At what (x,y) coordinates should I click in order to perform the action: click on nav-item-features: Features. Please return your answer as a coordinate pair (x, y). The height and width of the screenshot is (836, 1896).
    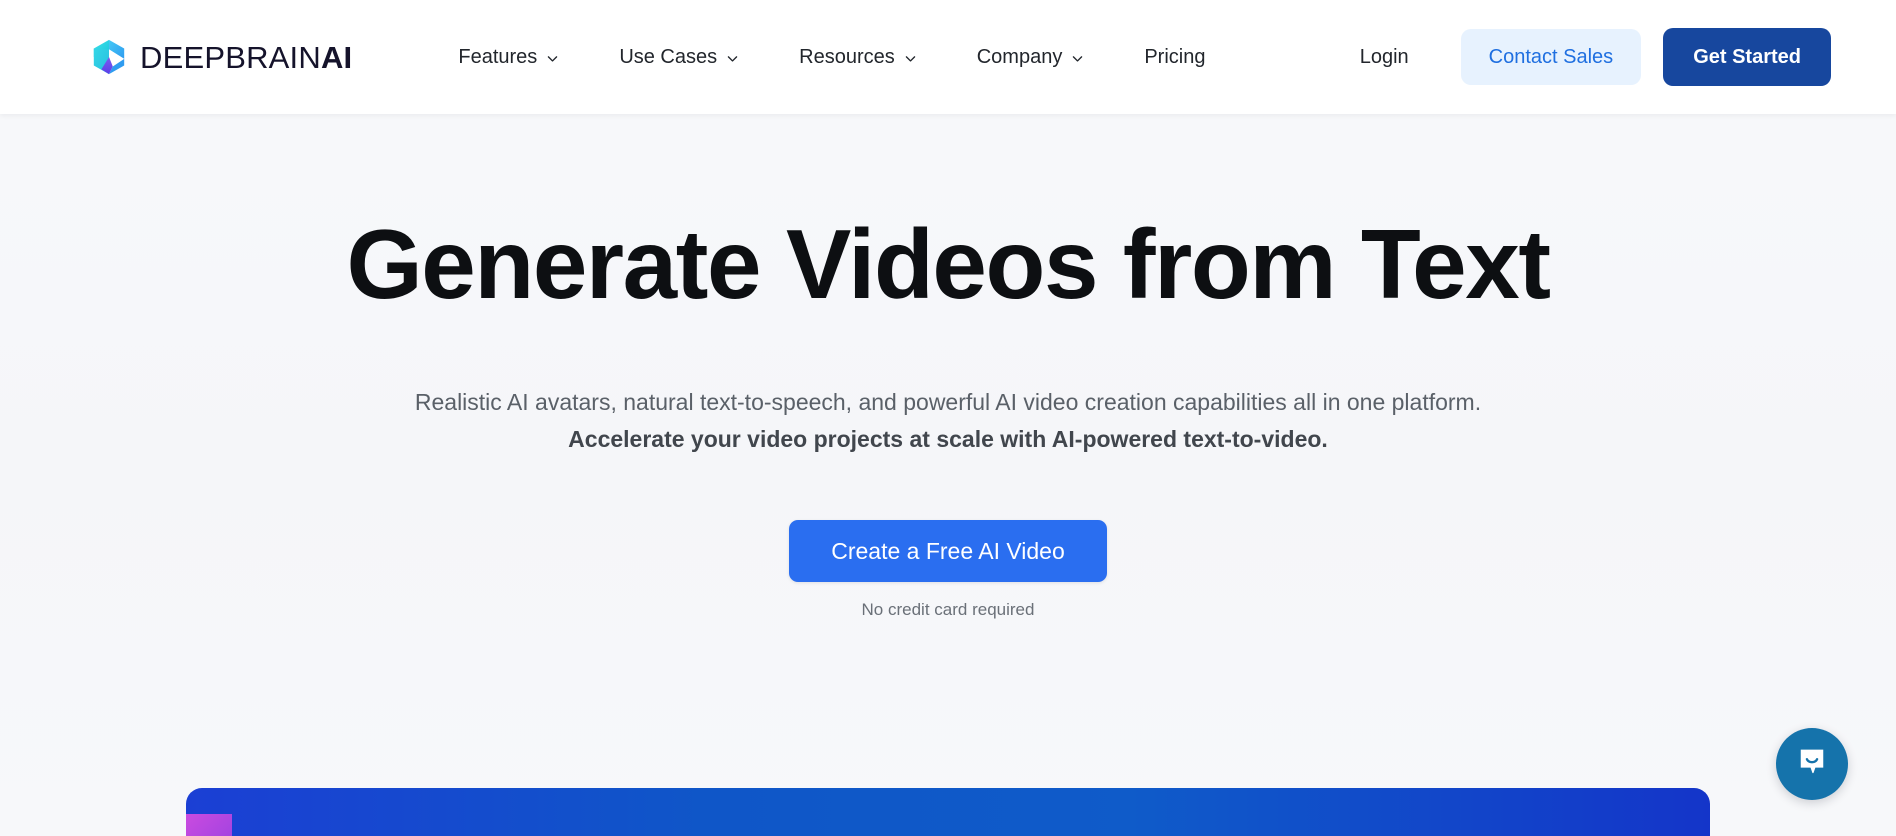
    Looking at the image, I should click on (508, 57).